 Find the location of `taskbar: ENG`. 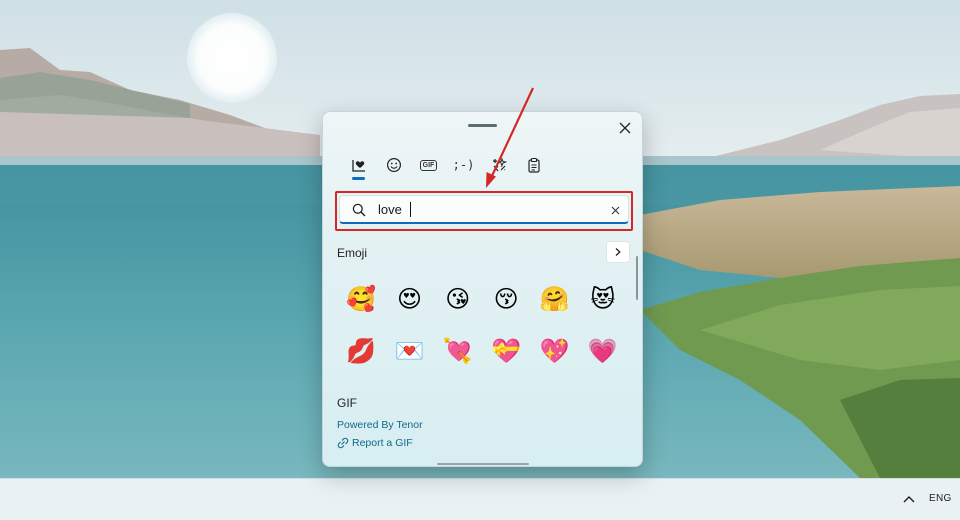

taskbar: ENG is located at coordinates (480, 499).